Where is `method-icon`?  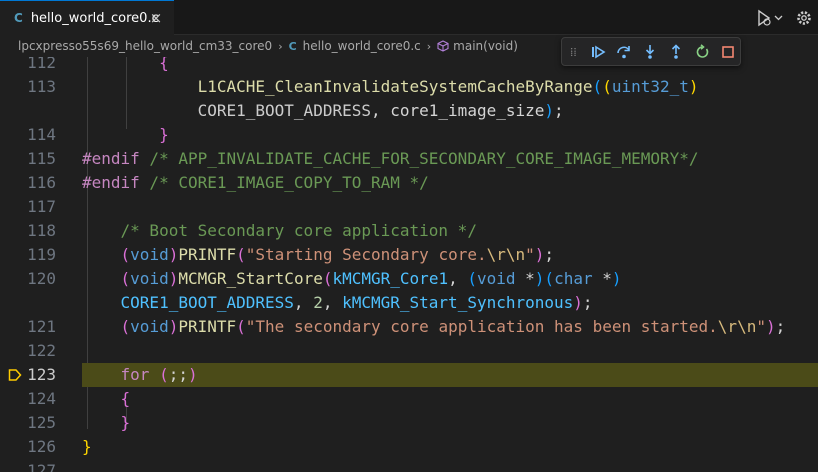 method-icon is located at coordinates (443, 46).